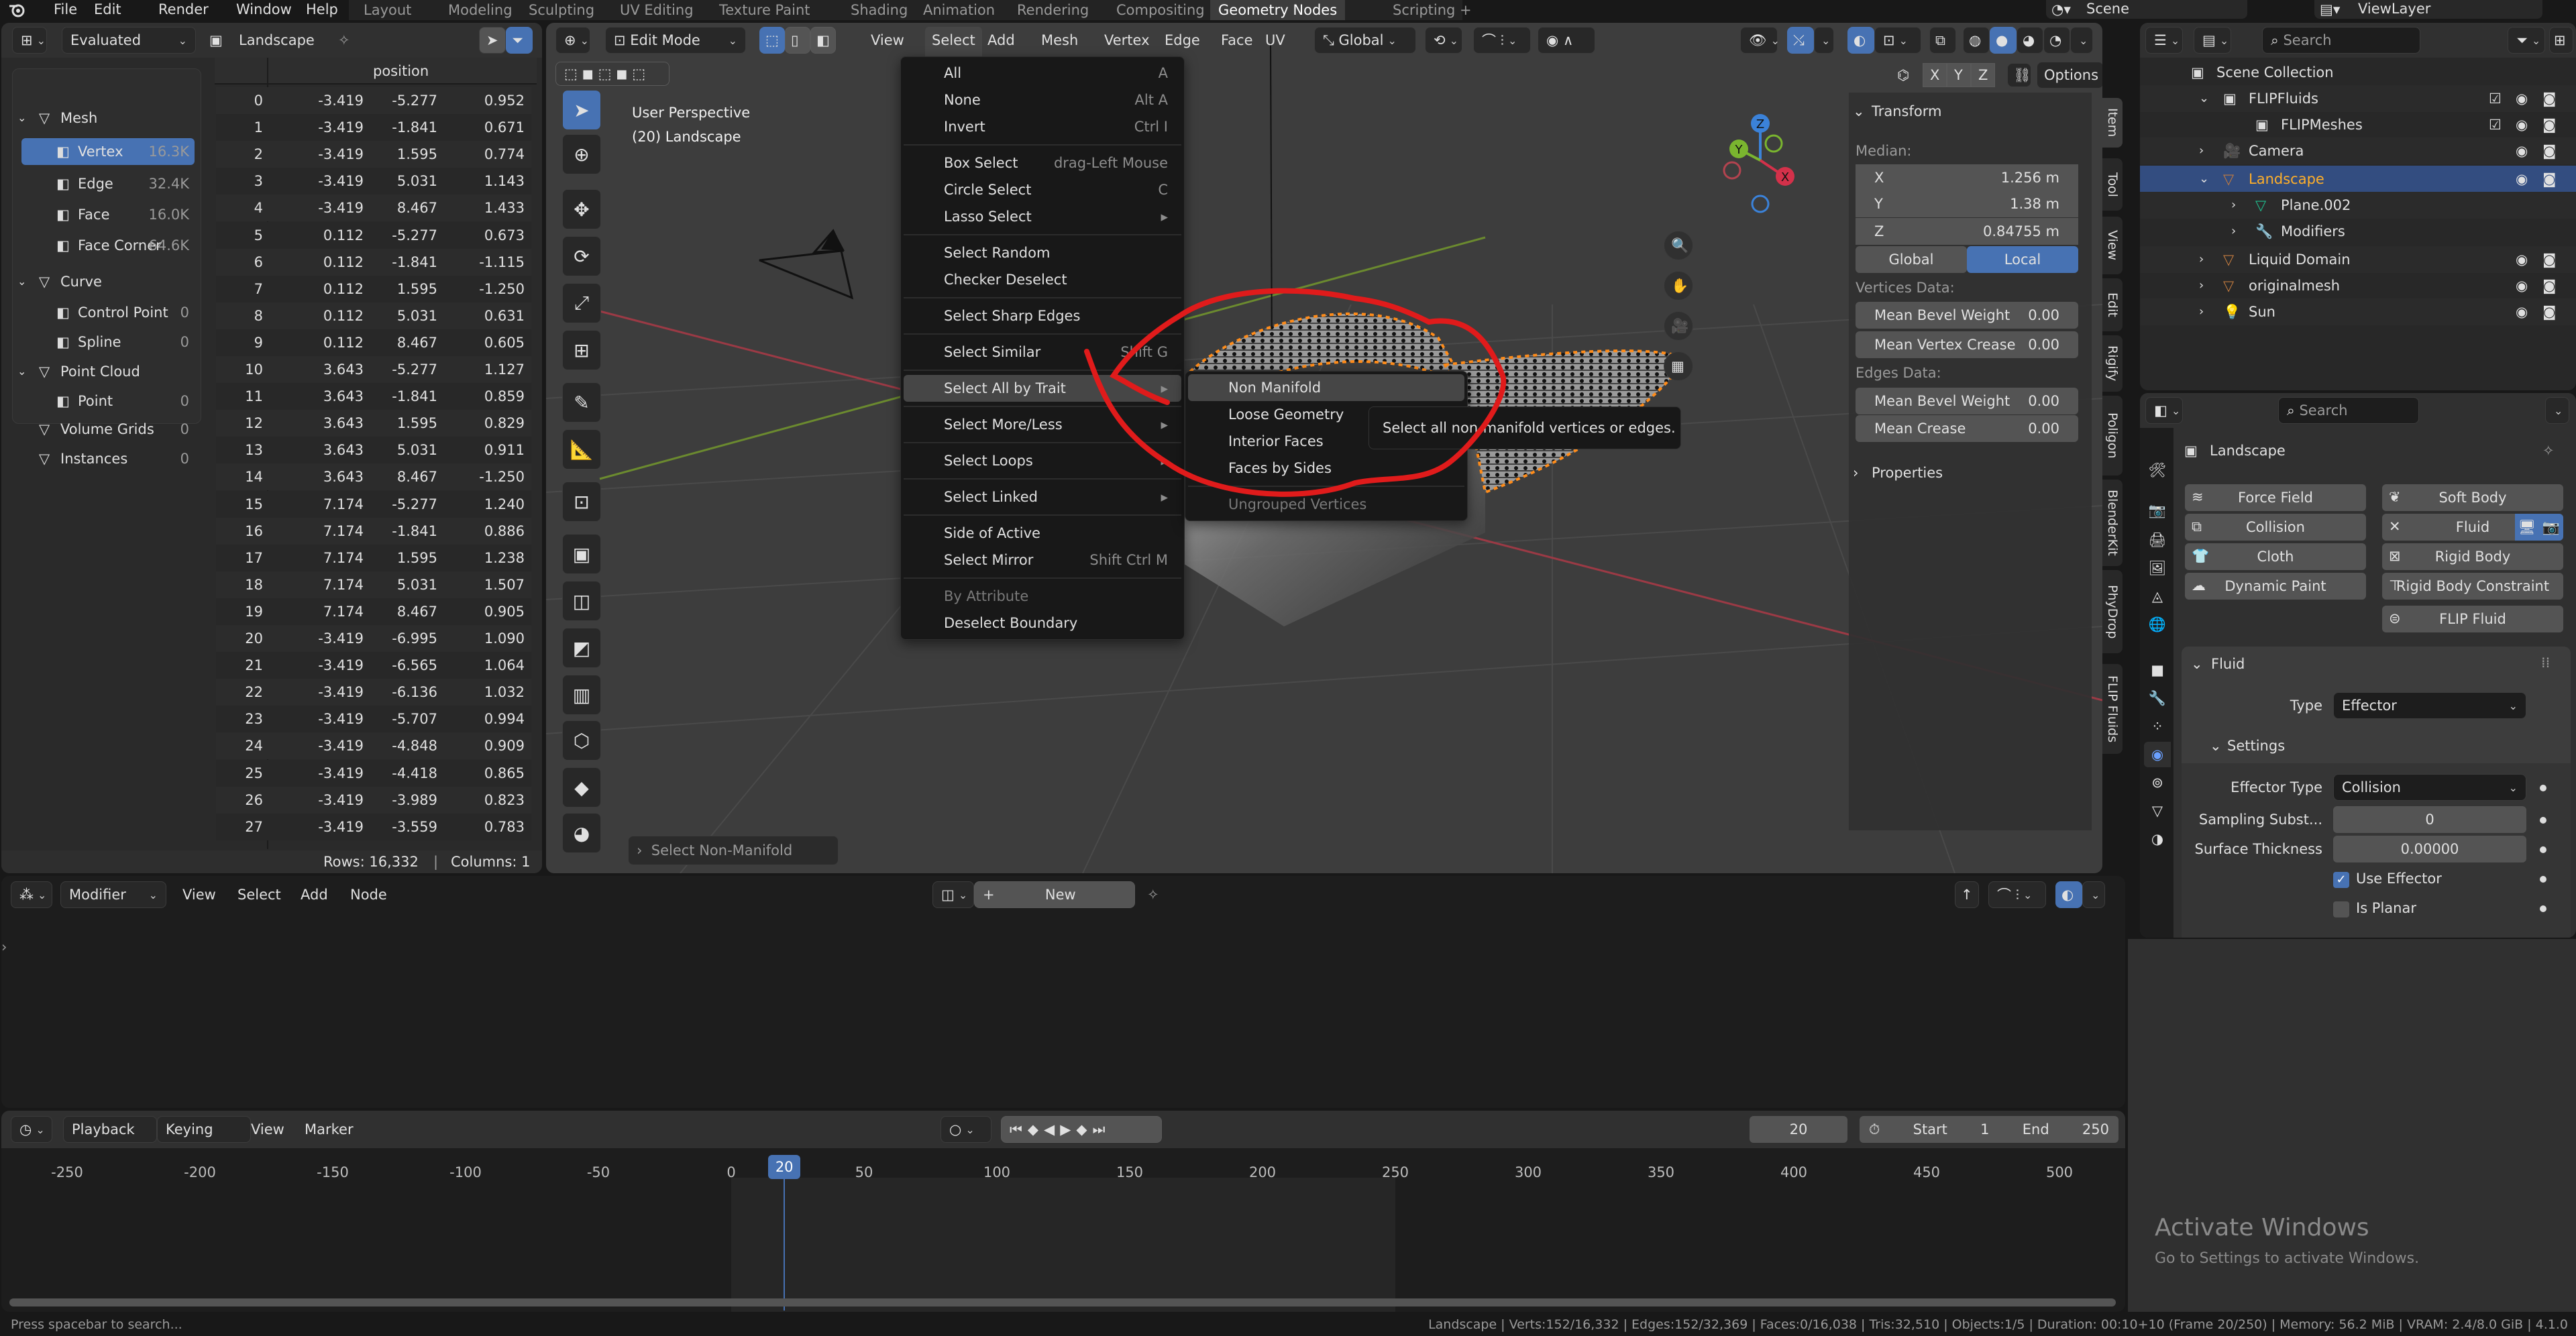 The width and height of the screenshot is (2576, 1336). Describe the element at coordinates (1760, 160) in the screenshot. I see `navigation-gizmo: Z X Y` at that location.